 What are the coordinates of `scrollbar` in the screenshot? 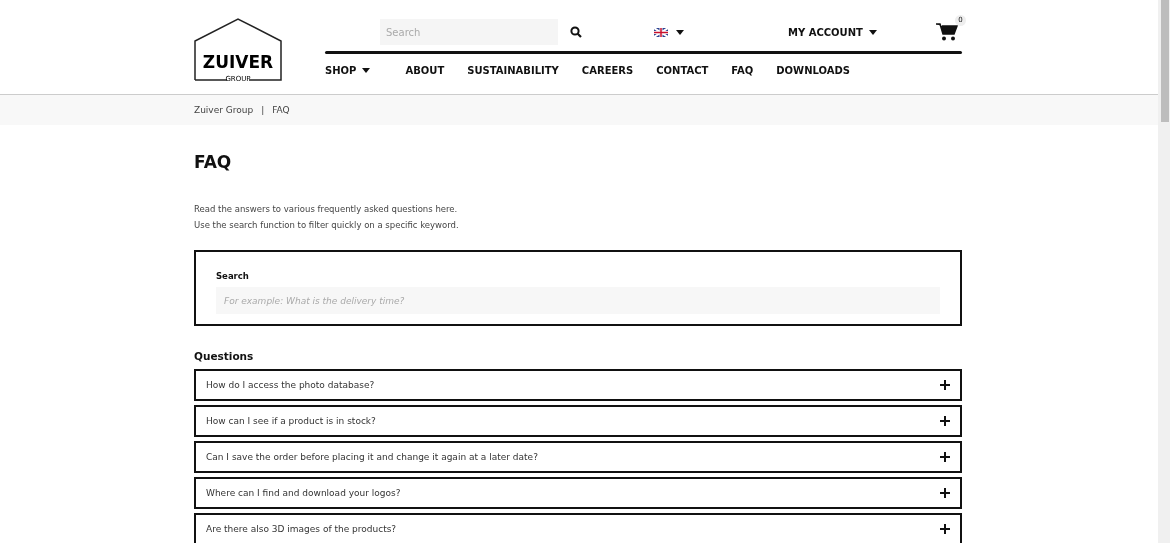 It's located at (1164, 271).